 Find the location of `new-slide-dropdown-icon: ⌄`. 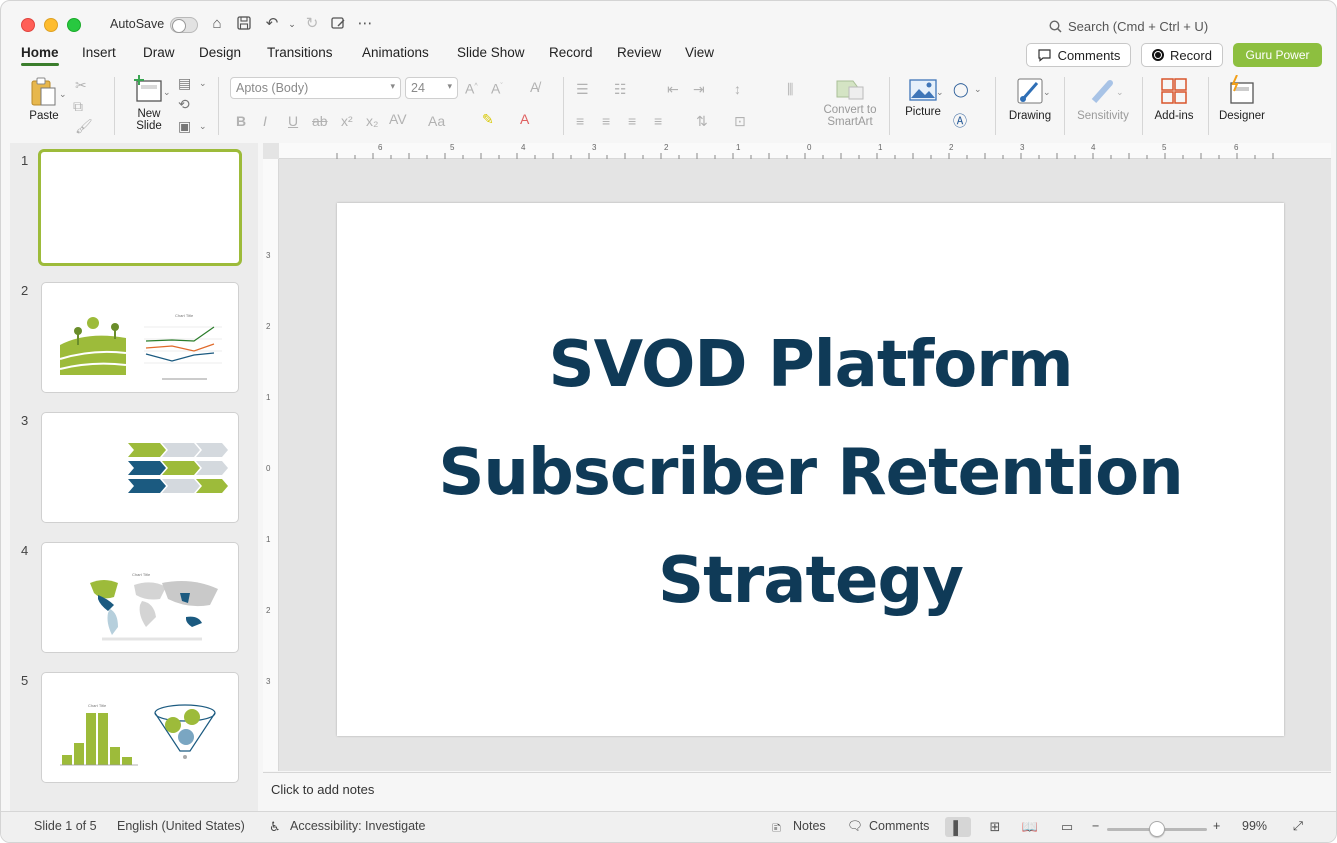

new-slide-dropdown-icon: ⌄ is located at coordinates (167, 92).